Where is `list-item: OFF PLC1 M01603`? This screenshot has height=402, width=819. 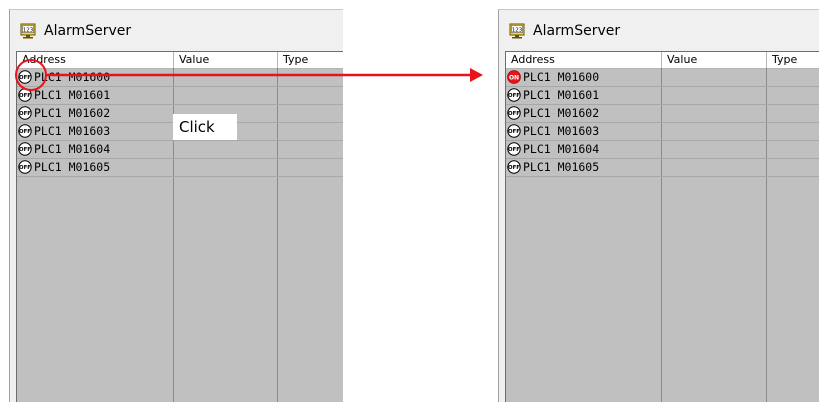
list-item: OFF PLC1 M01603 is located at coordinates (662, 132).